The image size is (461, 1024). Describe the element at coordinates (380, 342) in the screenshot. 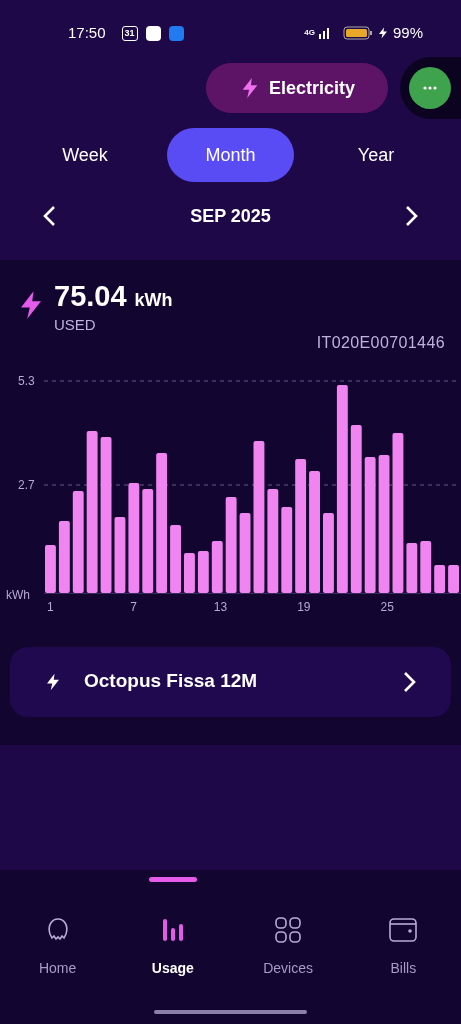

I see `meter-id: IT020E00701446` at that location.